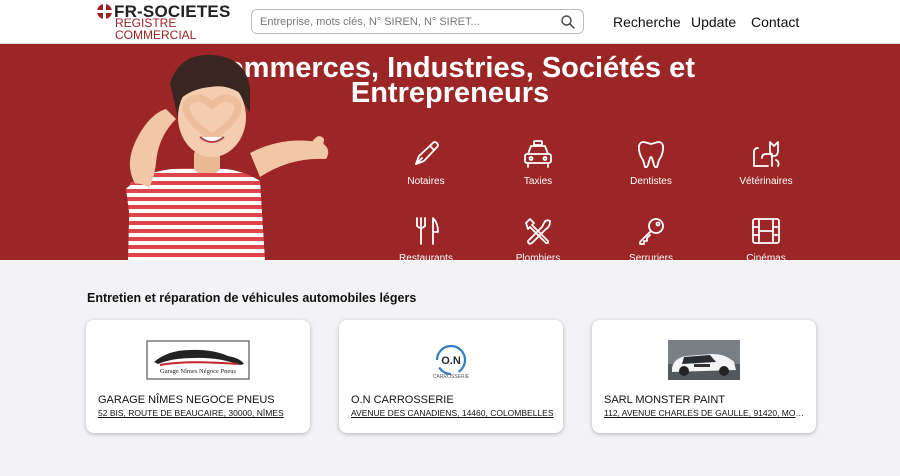  Describe the element at coordinates (426, 258) in the screenshot. I see `category-label: Restaurants` at that location.